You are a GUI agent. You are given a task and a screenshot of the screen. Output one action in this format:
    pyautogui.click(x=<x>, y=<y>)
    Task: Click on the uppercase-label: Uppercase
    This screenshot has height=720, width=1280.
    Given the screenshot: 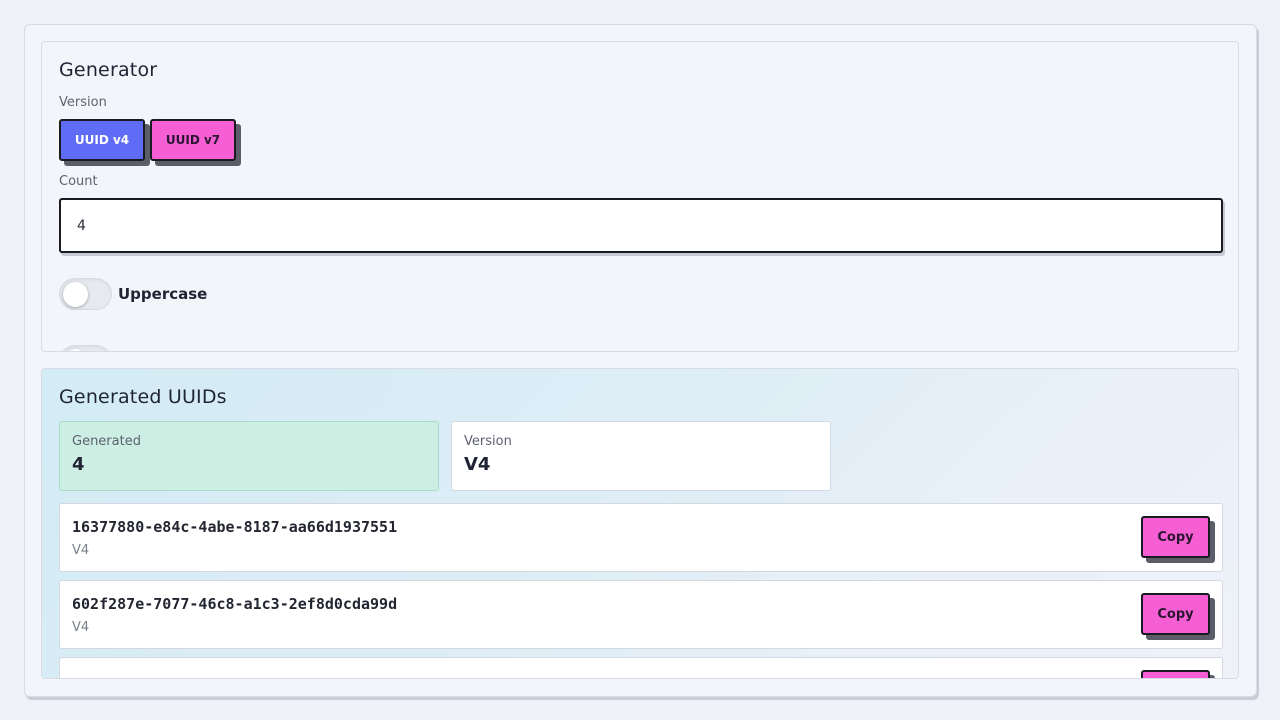 What is the action you would take?
    pyautogui.click(x=163, y=294)
    